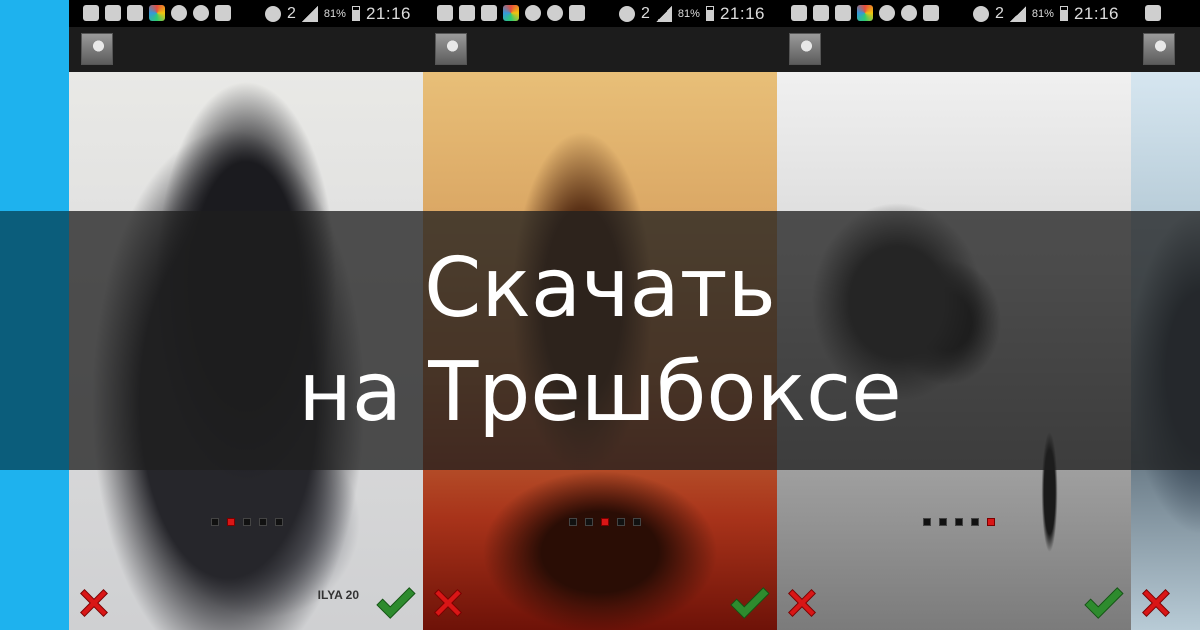 The height and width of the screenshot is (630, 1200). What do you see at coordinates (1165, 13) in the screenshot?
I see `status-bar` at bounding box center [1165, 13].